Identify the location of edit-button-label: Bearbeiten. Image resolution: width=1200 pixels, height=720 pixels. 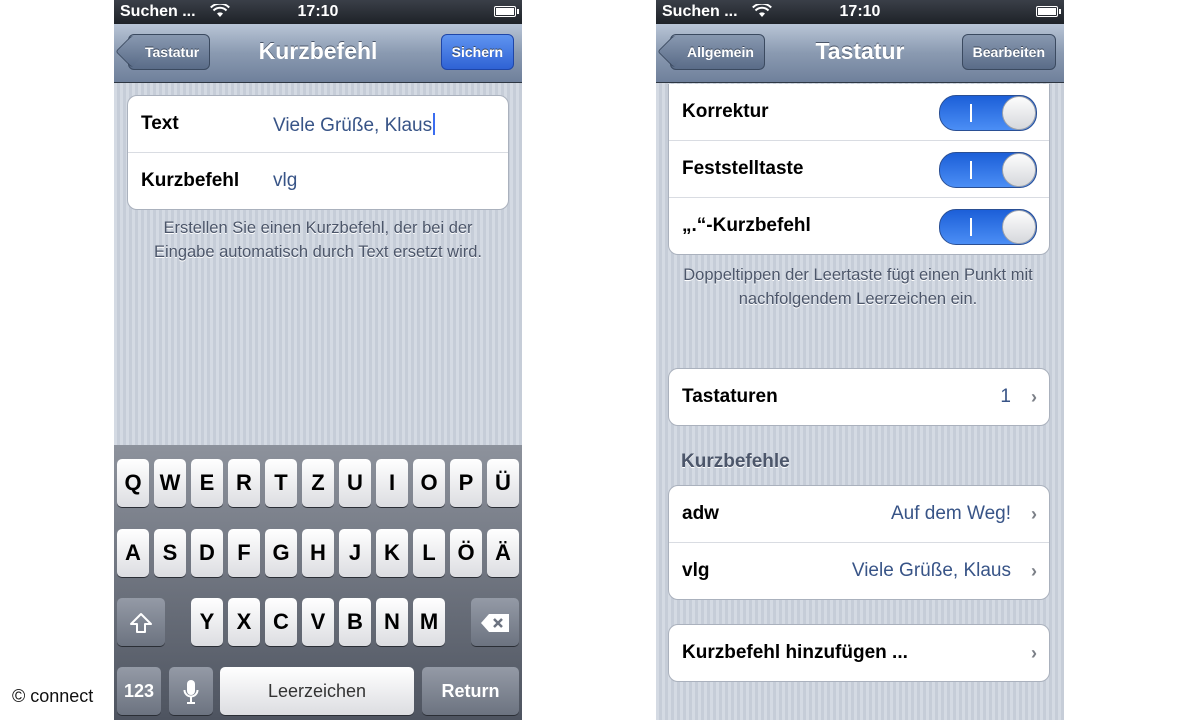
(1008, 52).